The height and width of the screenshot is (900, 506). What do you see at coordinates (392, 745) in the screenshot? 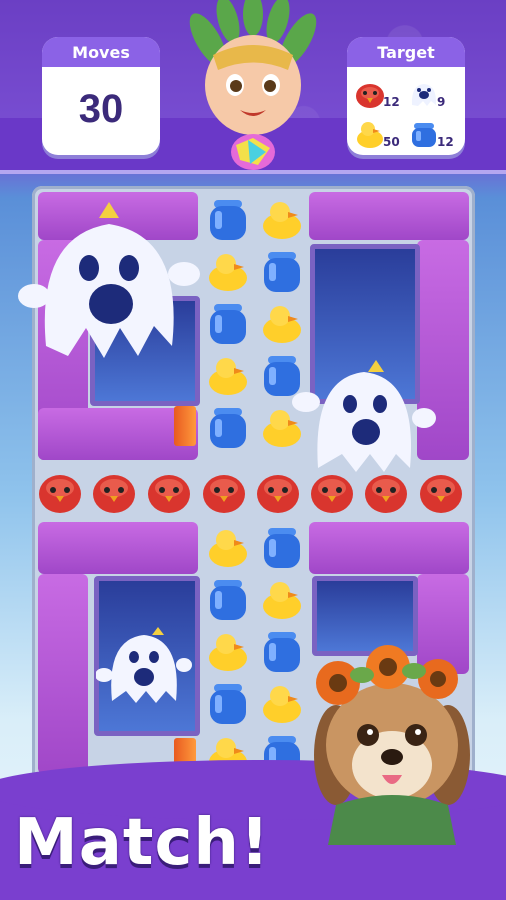
I see `dog-mascot` at bounding box center [392, 745].